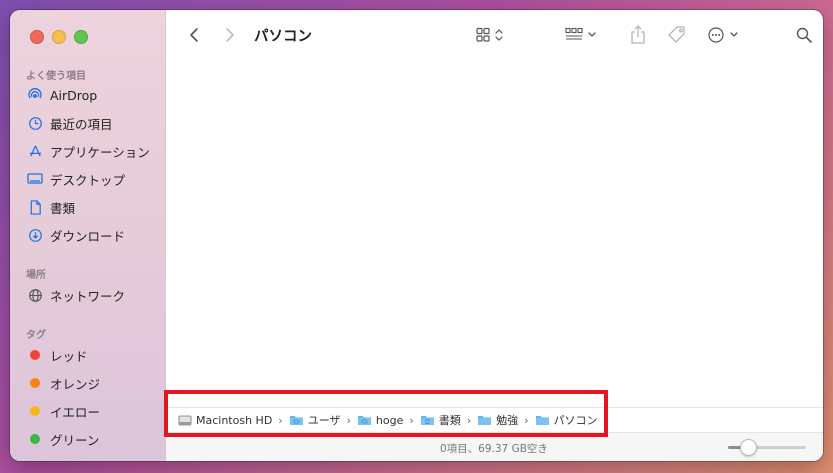 The width and height of the screenshot is (833, 473). Describe the element at coordinates (100, 152) in the screenshot. I see `sidebar-item-label: アプリケーション` at that location.